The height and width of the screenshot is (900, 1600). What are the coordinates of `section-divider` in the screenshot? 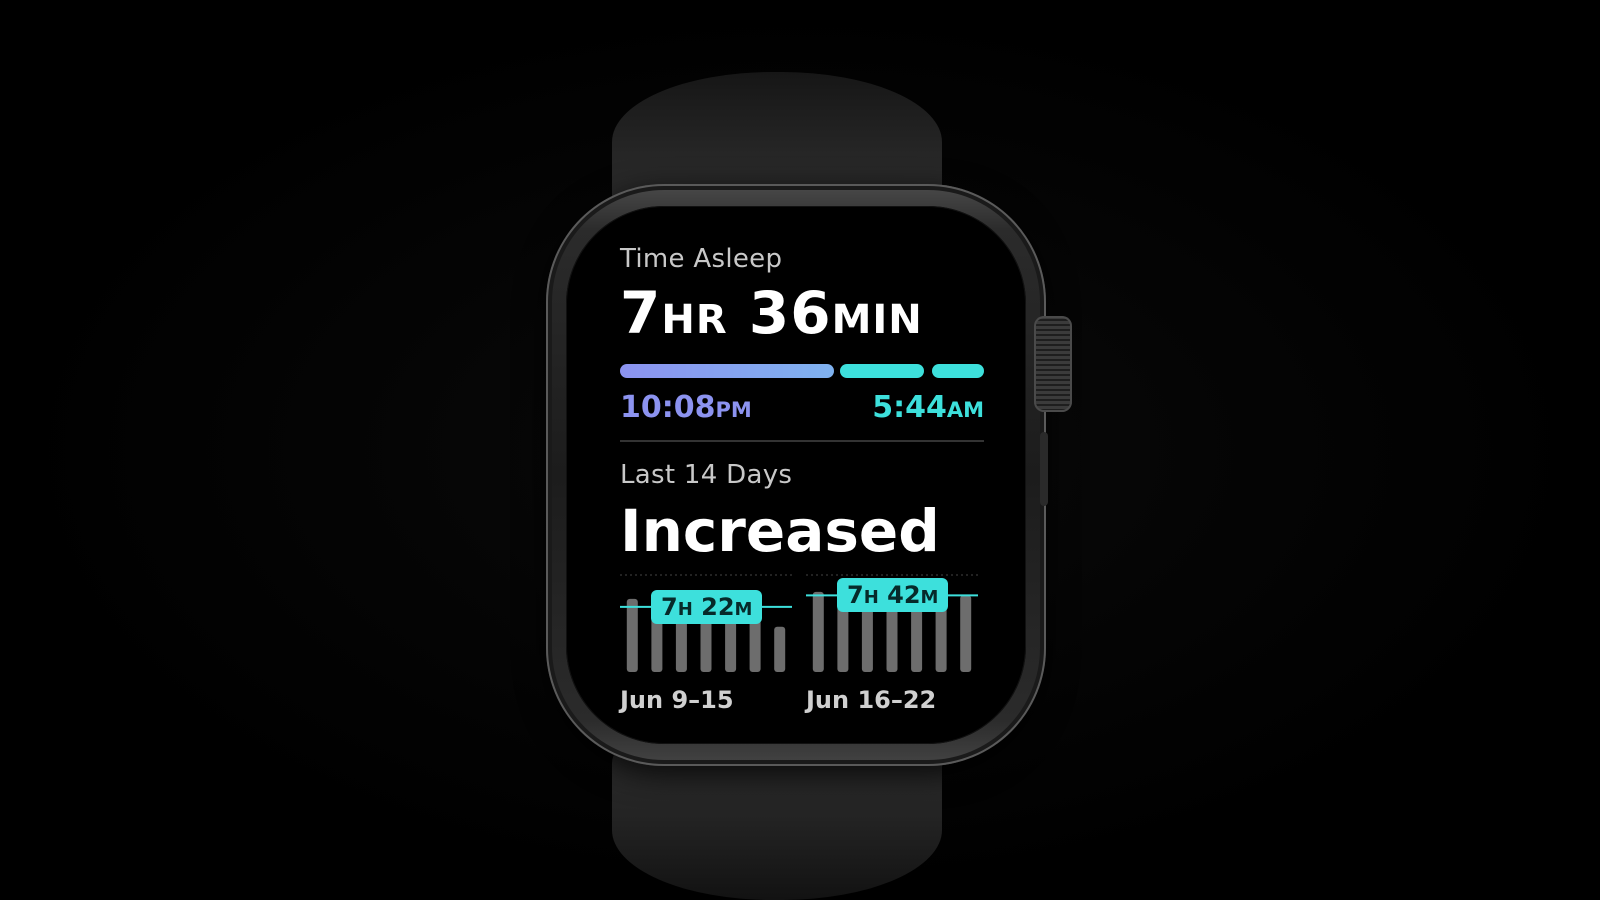 It's located at (802, 441).